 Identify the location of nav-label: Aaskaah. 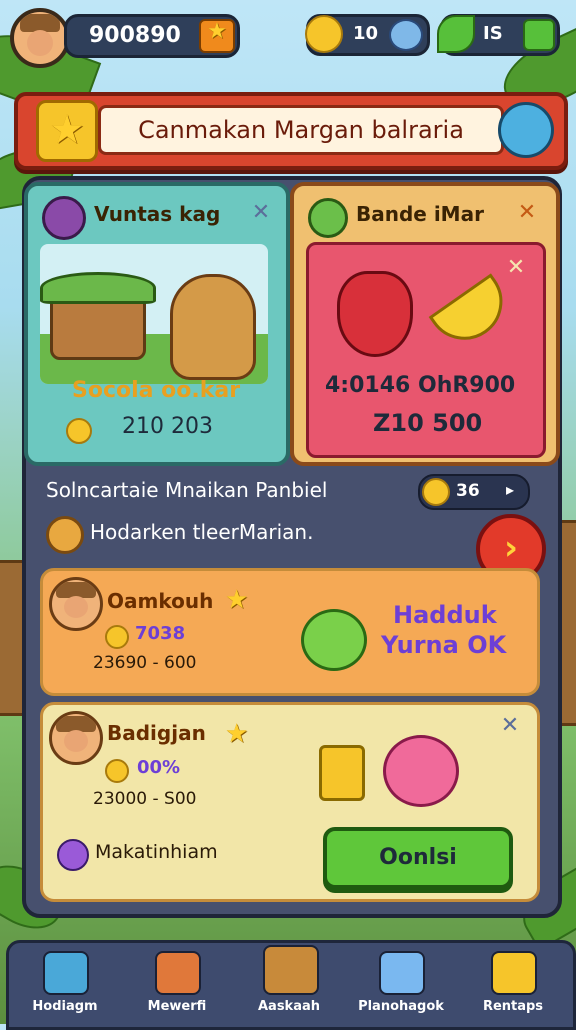
(289, 1006).